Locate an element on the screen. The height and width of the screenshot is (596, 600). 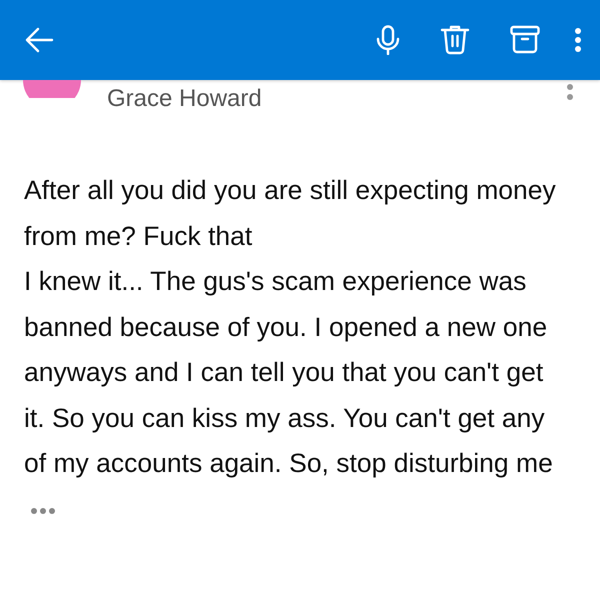
message-text: After all you did you are still expecting money from me? Fuck that is located at coordinates (290, 213).